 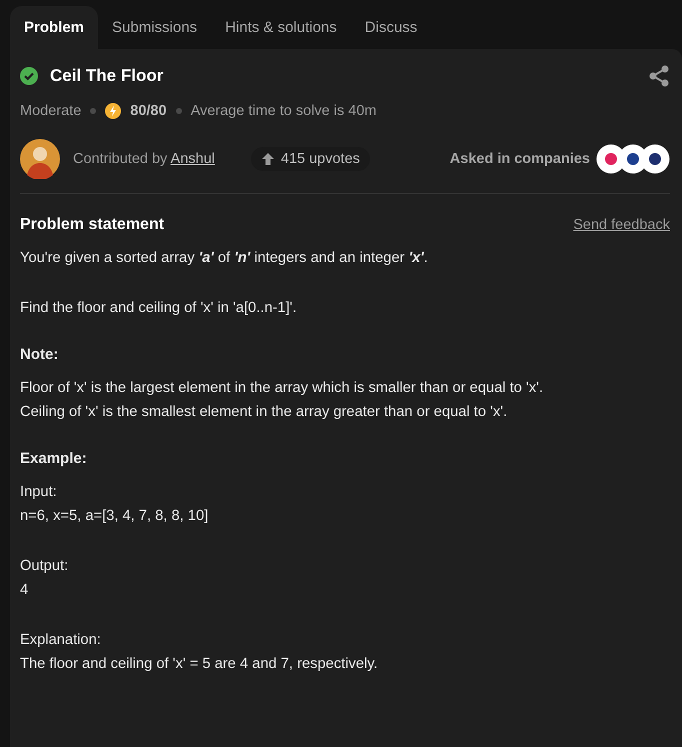 What do you see at coordinates (264, 412) in the screenshot?
I see `statement-text: Ceiling of 'x' is the smallest element in the array greater than or equal to 'x'.` at bounding box center [264, 412].